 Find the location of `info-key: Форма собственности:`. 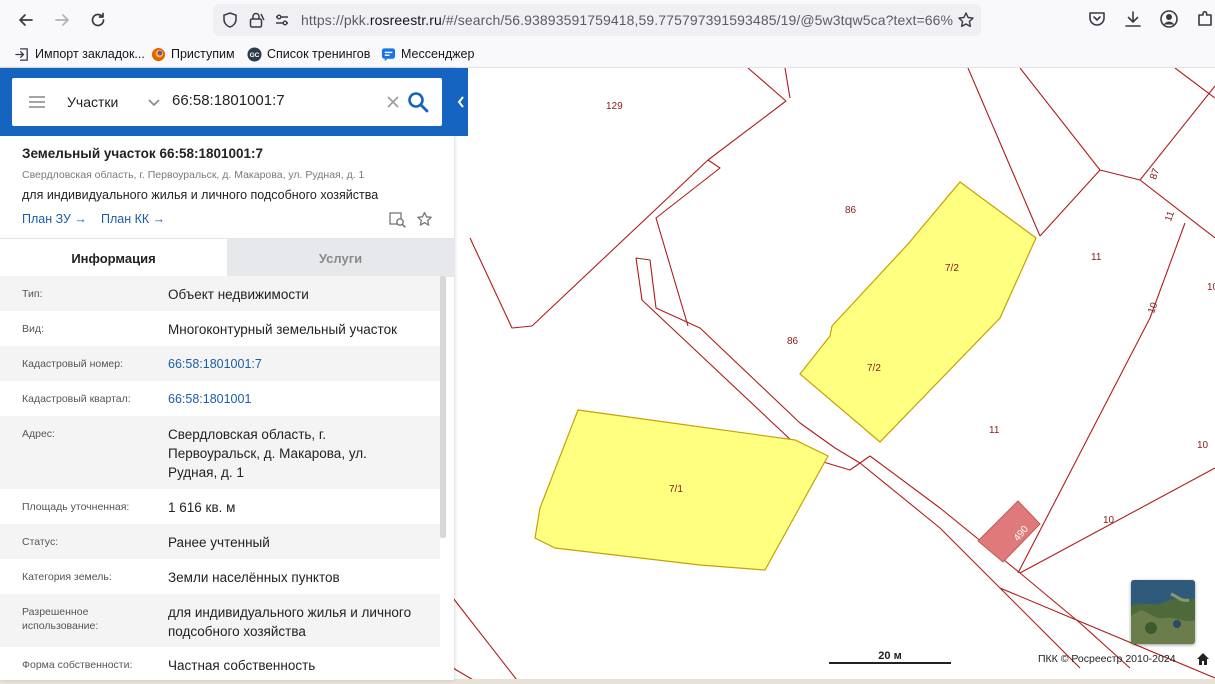

info-key: Форма собственности: is located at coordinates (77, 665).